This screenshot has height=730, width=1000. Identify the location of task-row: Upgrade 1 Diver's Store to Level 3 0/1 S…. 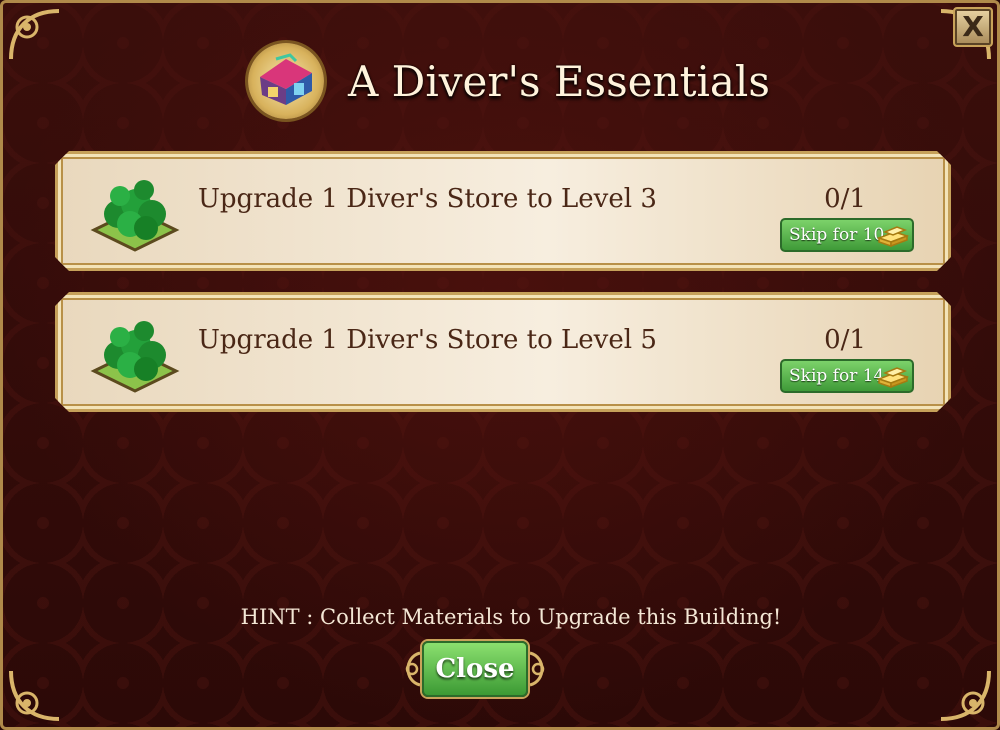
(503, 211).